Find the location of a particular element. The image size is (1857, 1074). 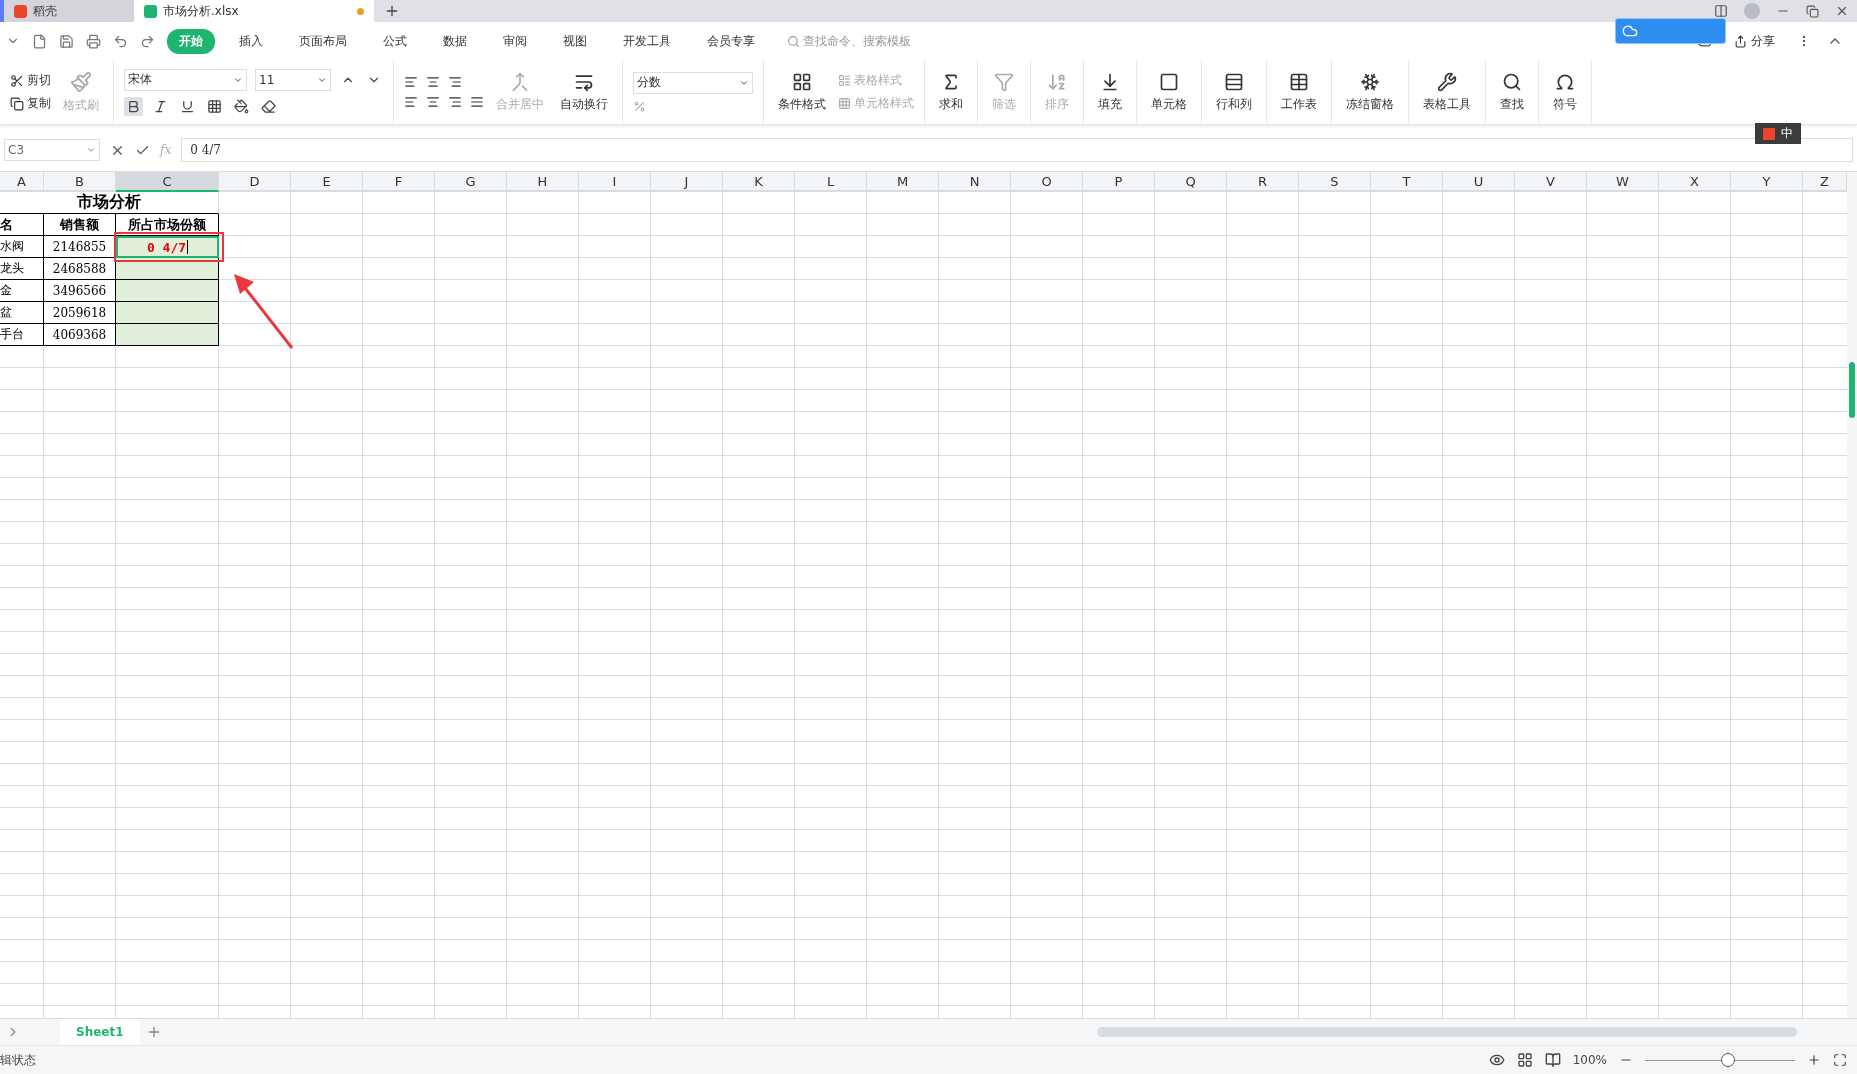

column-header: G is located at coordinates (471, 182).